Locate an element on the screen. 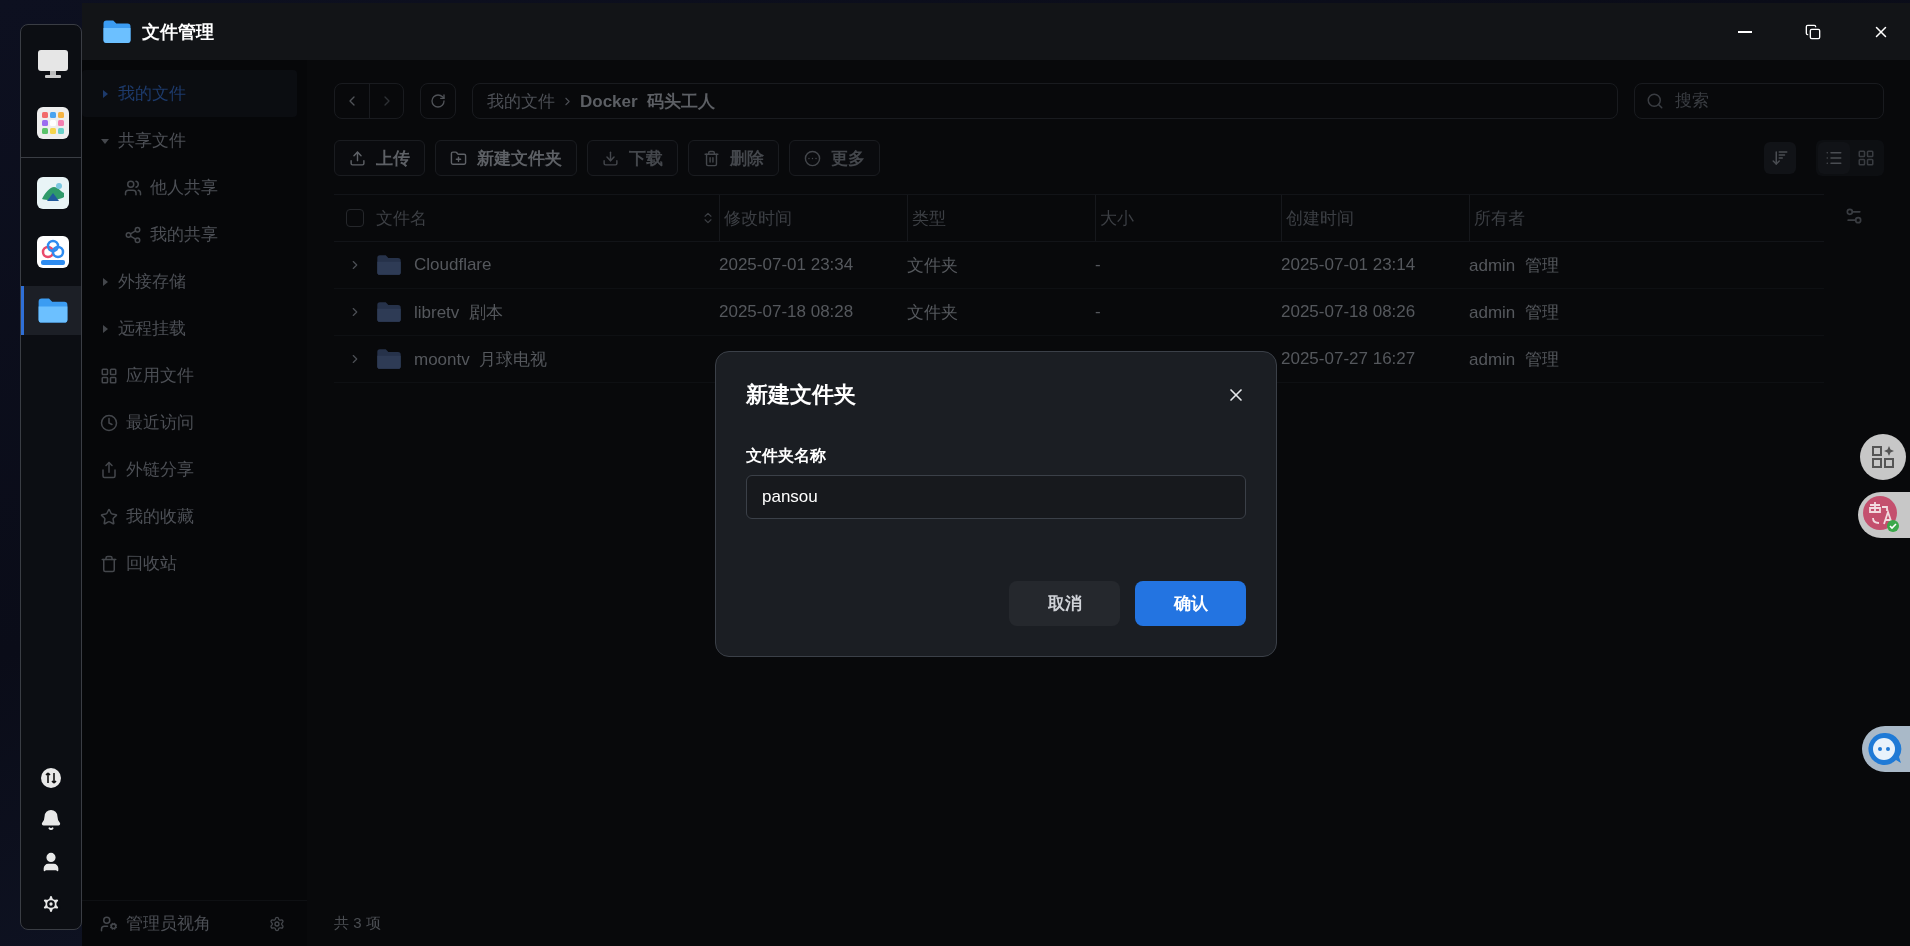  file-name: moontv 月球电视 is located at coordinates (481, 359).